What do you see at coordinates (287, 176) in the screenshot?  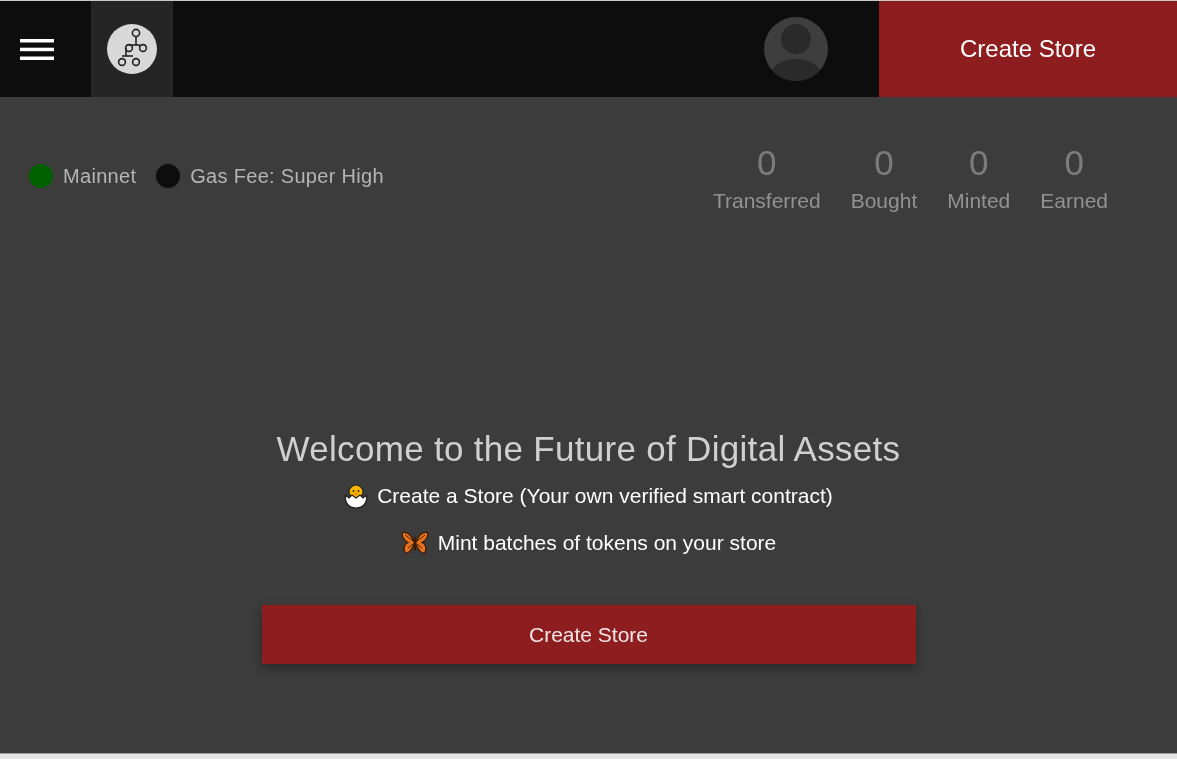 I see `status-label: Gas Fee: Super High` at bounding box center [287, 176].